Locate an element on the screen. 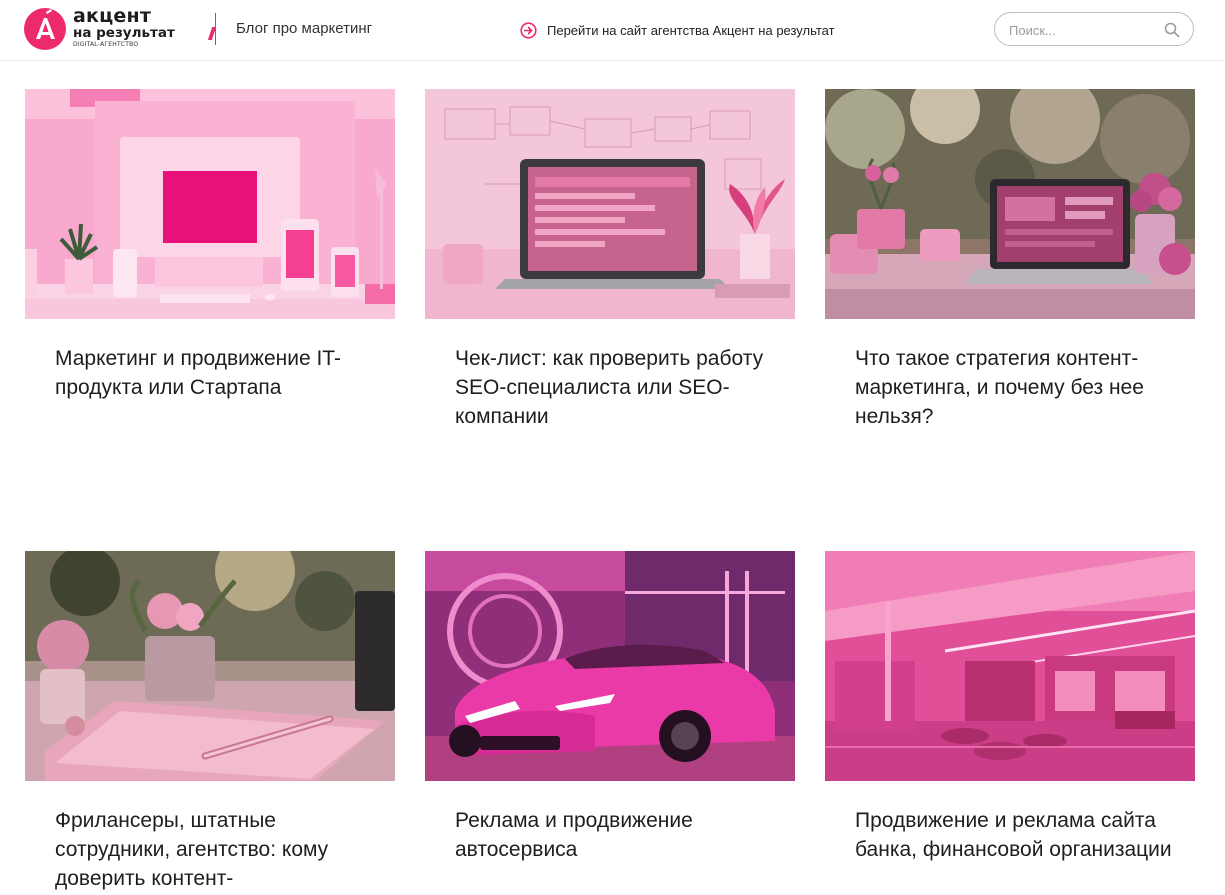 The width and height of the screenshot is (1225, 895). post-image-notebook-pen is located at coordinates (210, 666).